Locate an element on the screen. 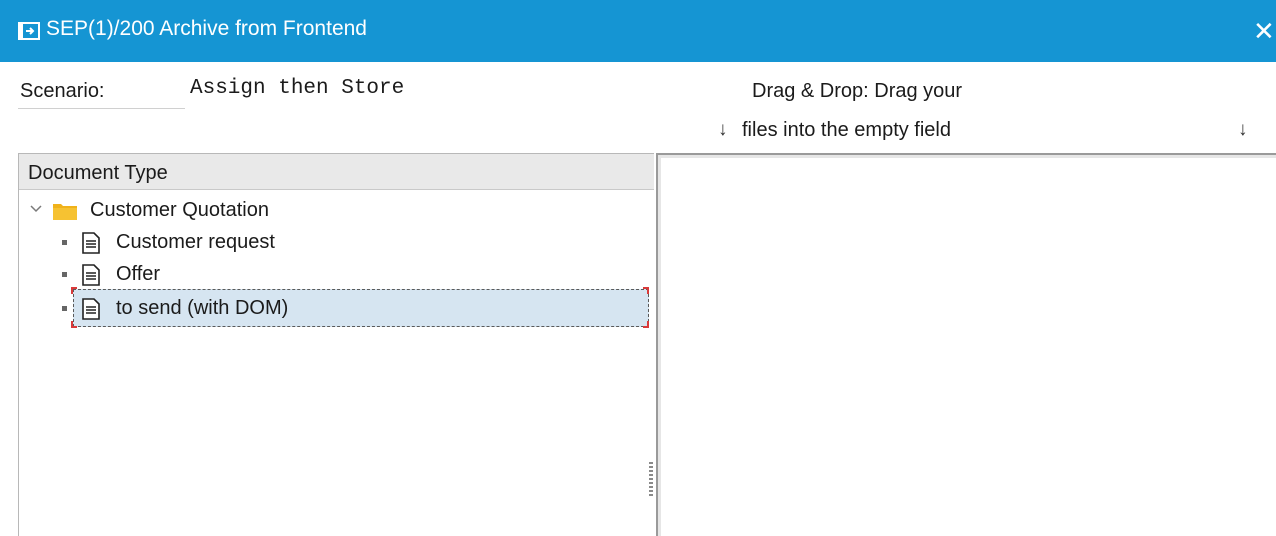  window-menu-icon is located at coordinates (29, 31).